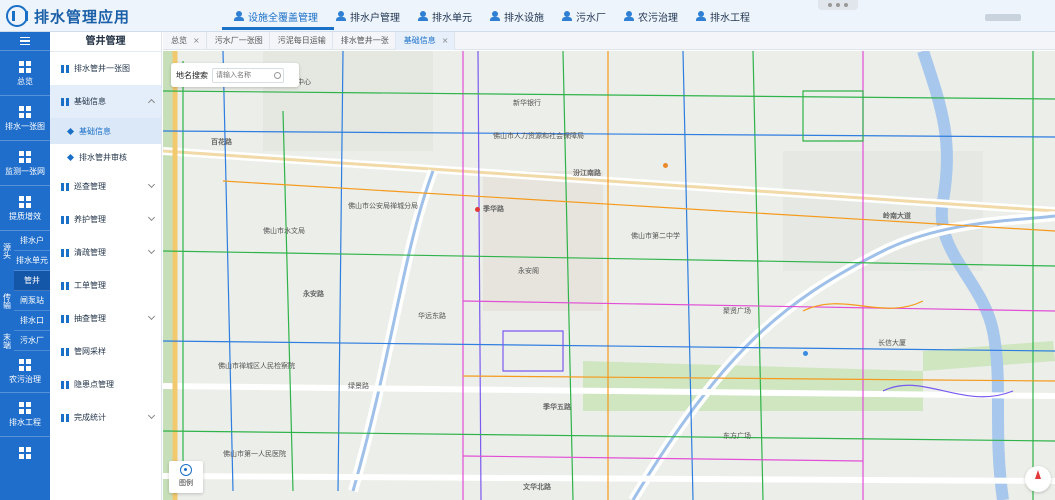 The height and width of the screenshot is (500, 1055). What do you see at coordinates (587, 173) in the screenshot?
I see `road-label: 汾江南路` at bounding box center [587, 173].